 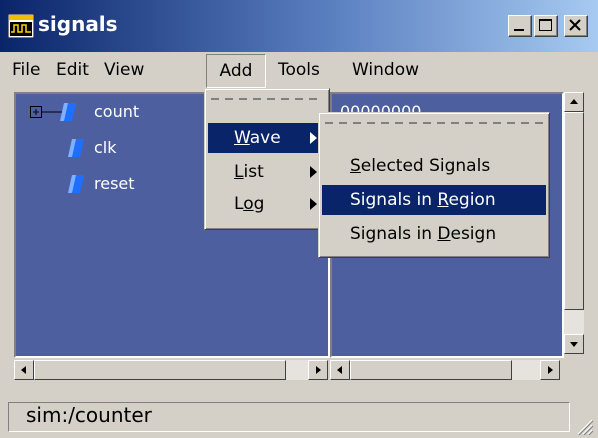 I want to click on close-icon, so click(x=575, y=25).